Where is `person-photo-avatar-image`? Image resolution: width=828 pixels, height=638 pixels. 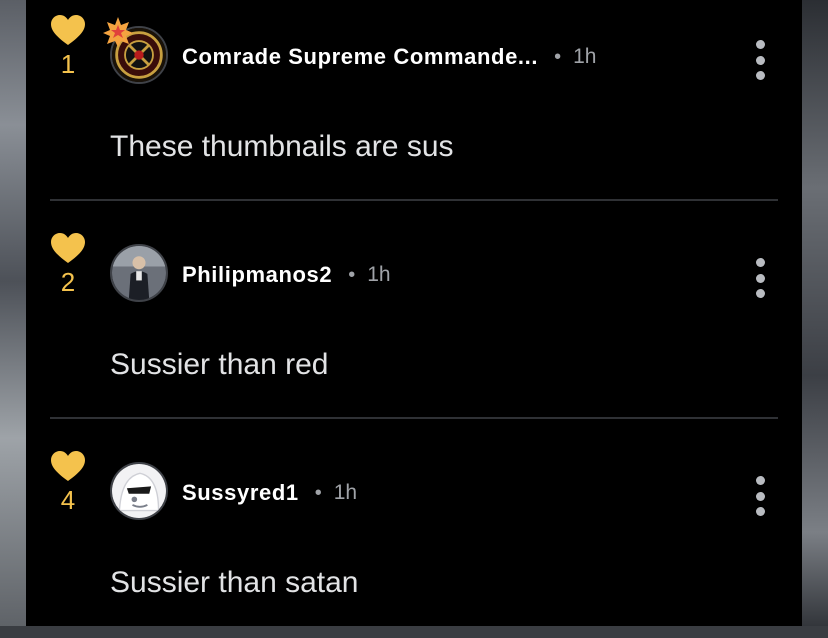 person-photo-avatar-image is located at coordinates (139, 273).